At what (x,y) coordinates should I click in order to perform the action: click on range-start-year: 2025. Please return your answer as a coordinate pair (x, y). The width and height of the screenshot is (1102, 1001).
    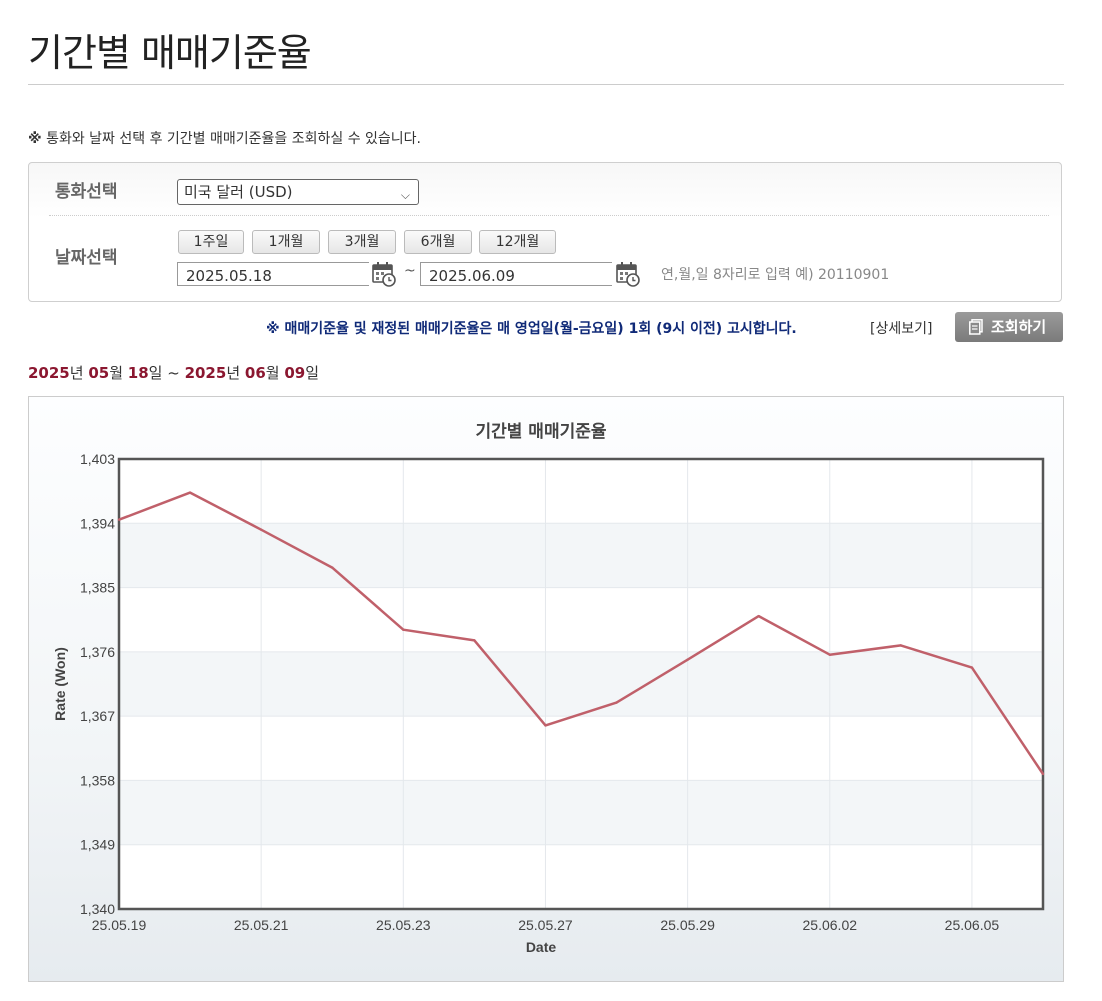
    Looking at the image, I should click on (49, 373).